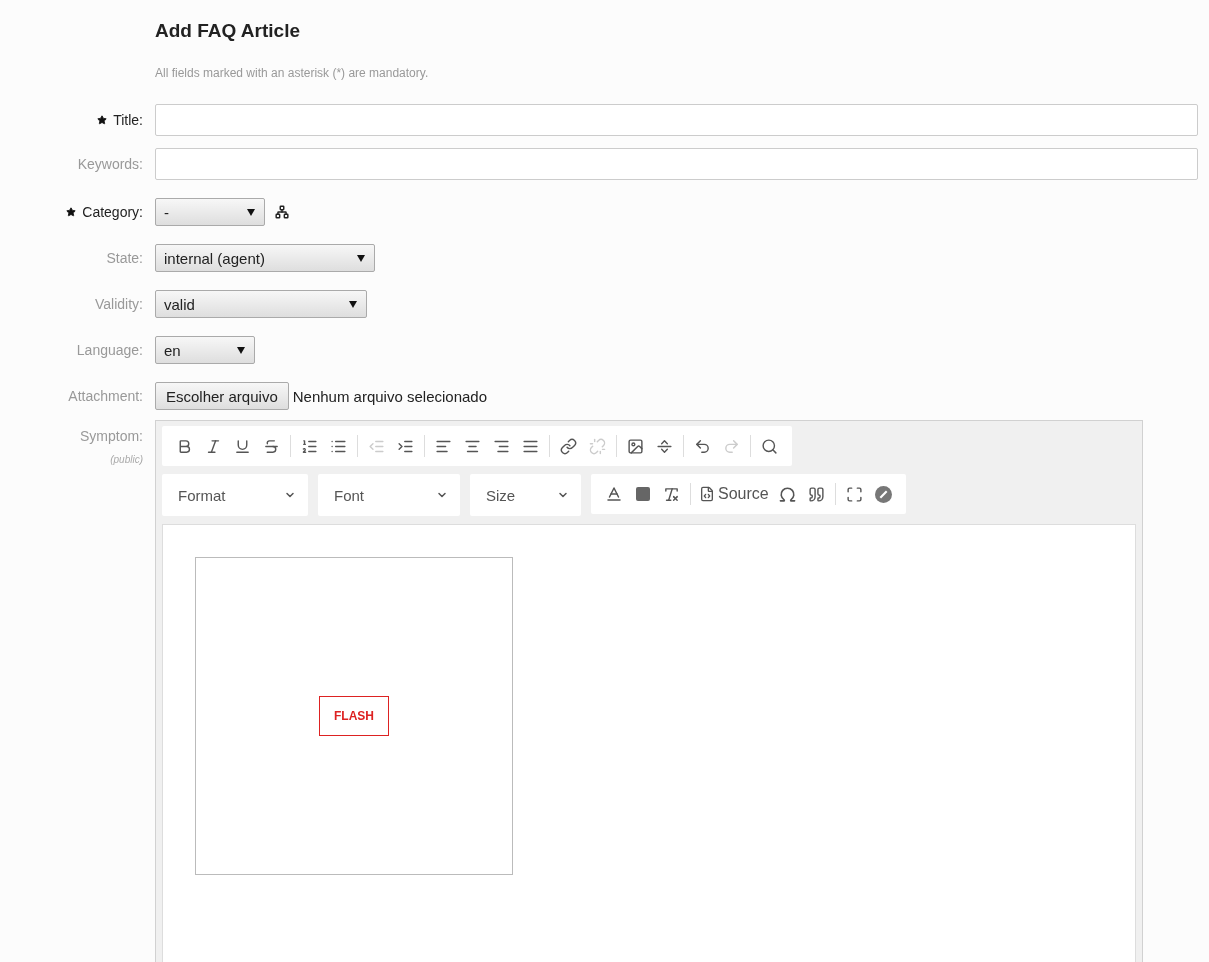 This screenshot has width=1209, height=962. What do you see at coordinates (205, 350) in the screenshot?
I see `dropdown: en` at bounding box center [205, 350].